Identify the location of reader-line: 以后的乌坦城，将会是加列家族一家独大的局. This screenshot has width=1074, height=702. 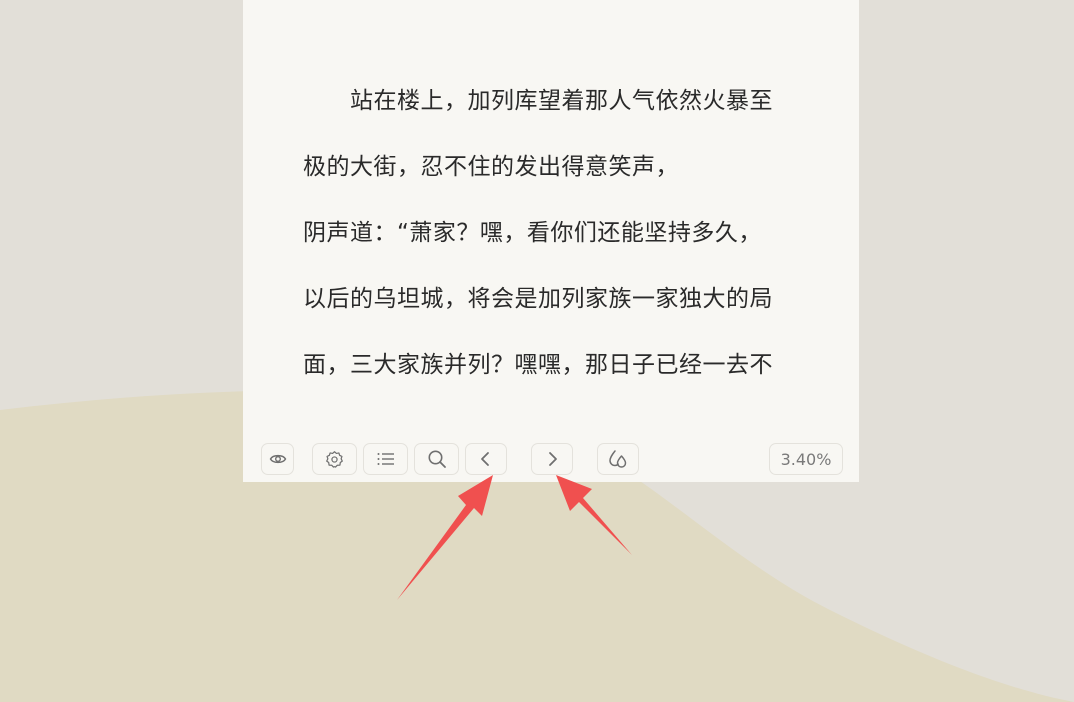
(538, 299).